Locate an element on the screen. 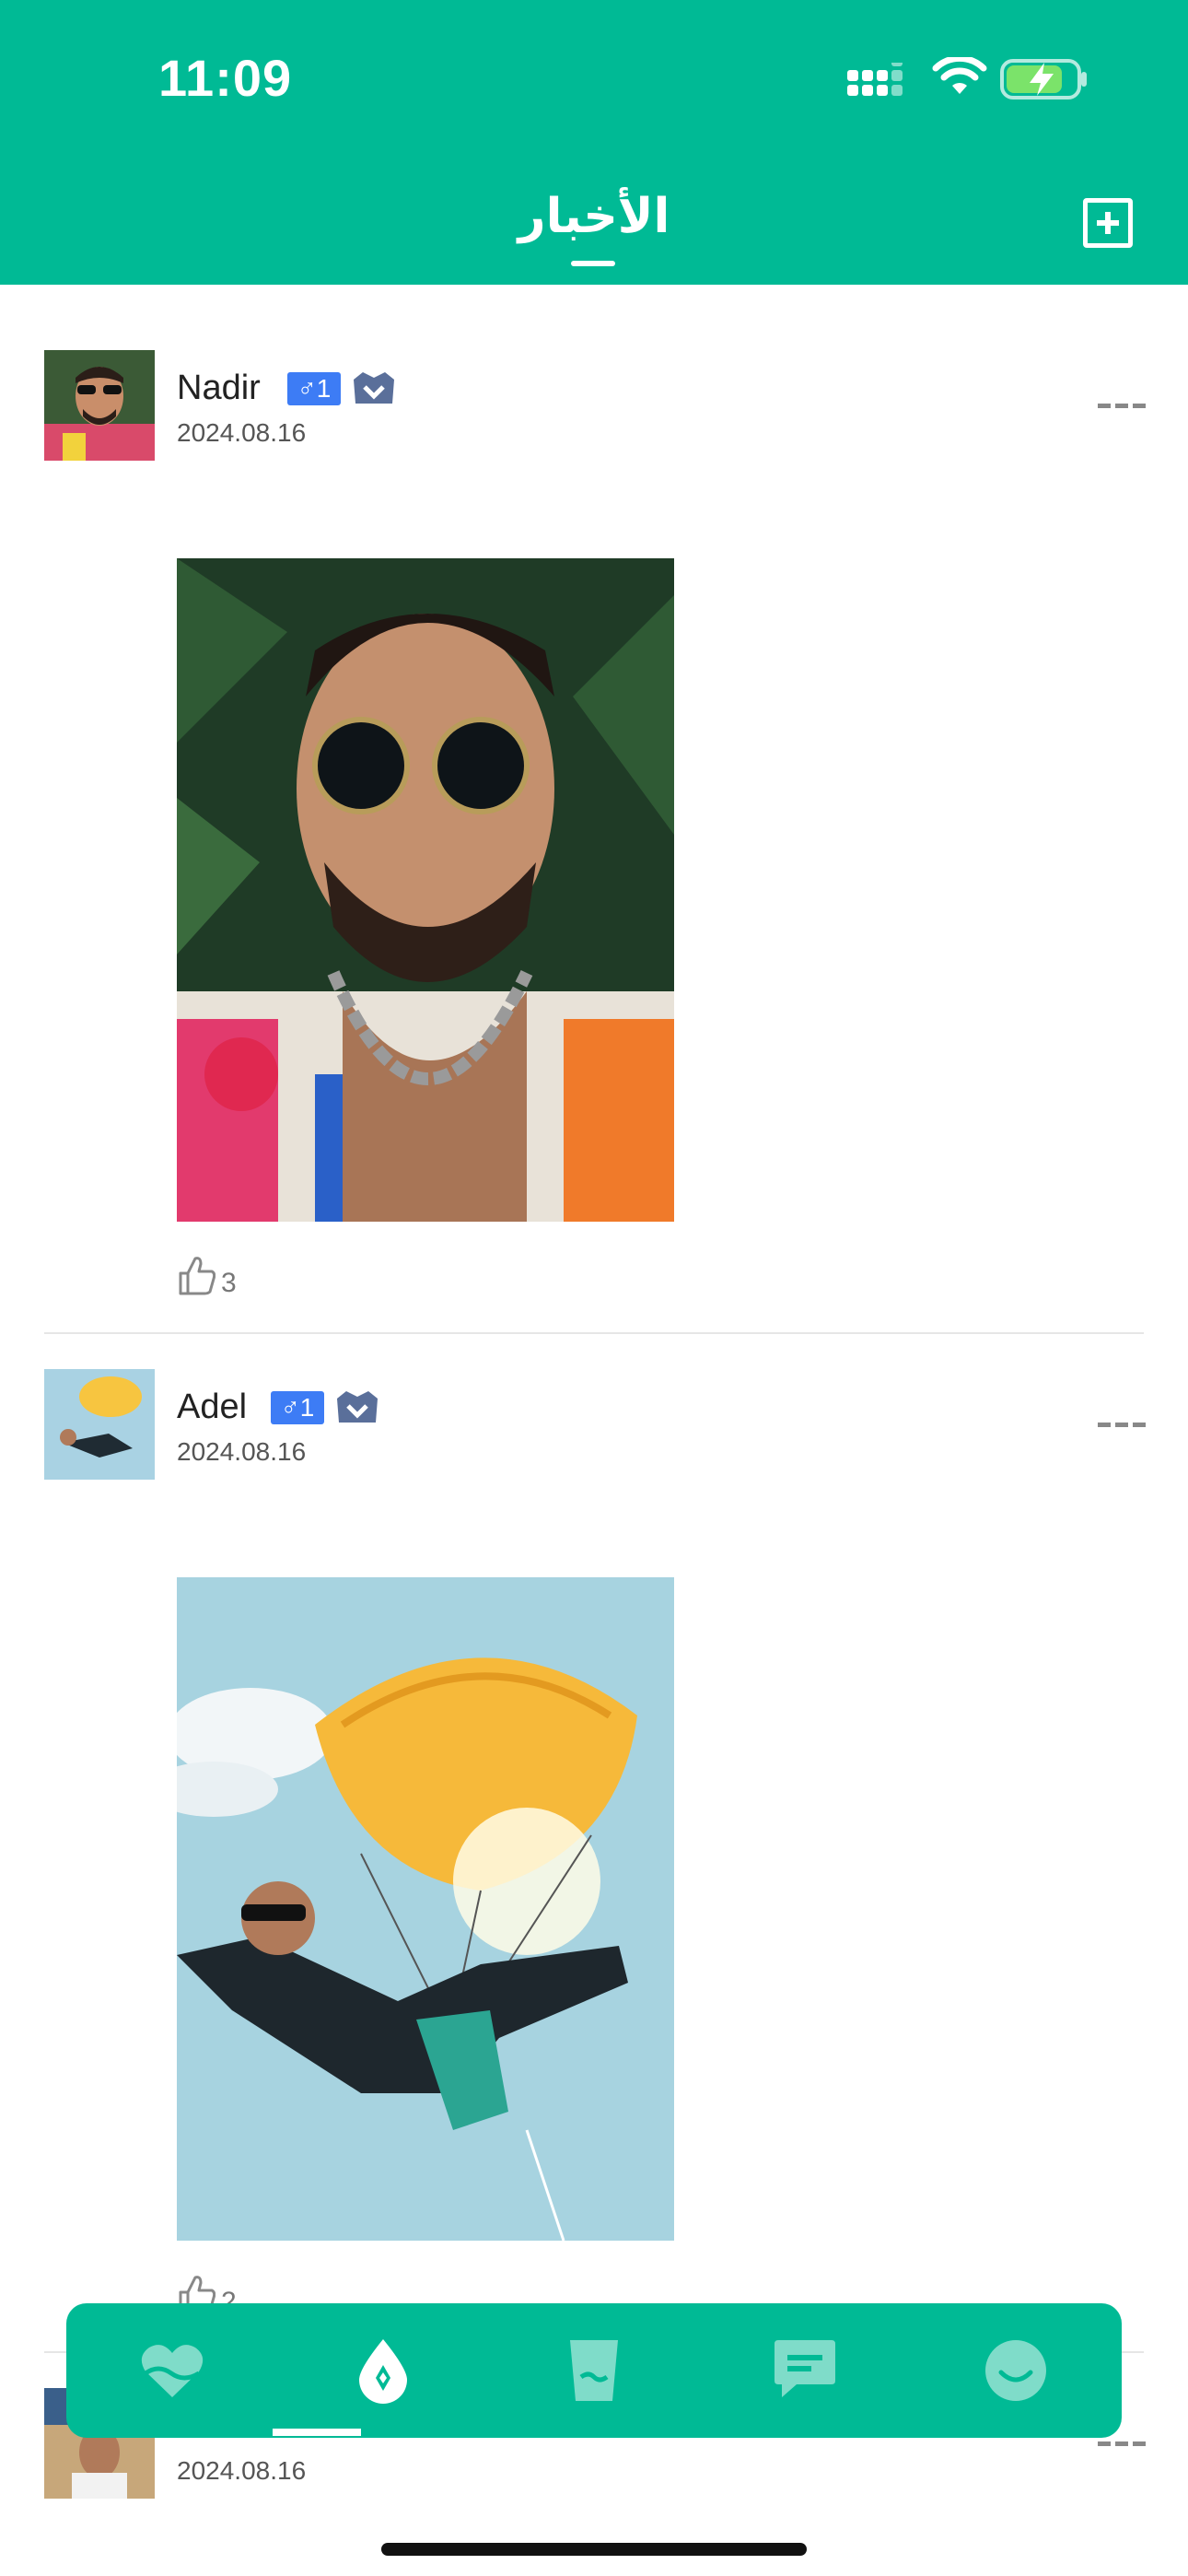  title-underline is located at coordinates (593, 263).